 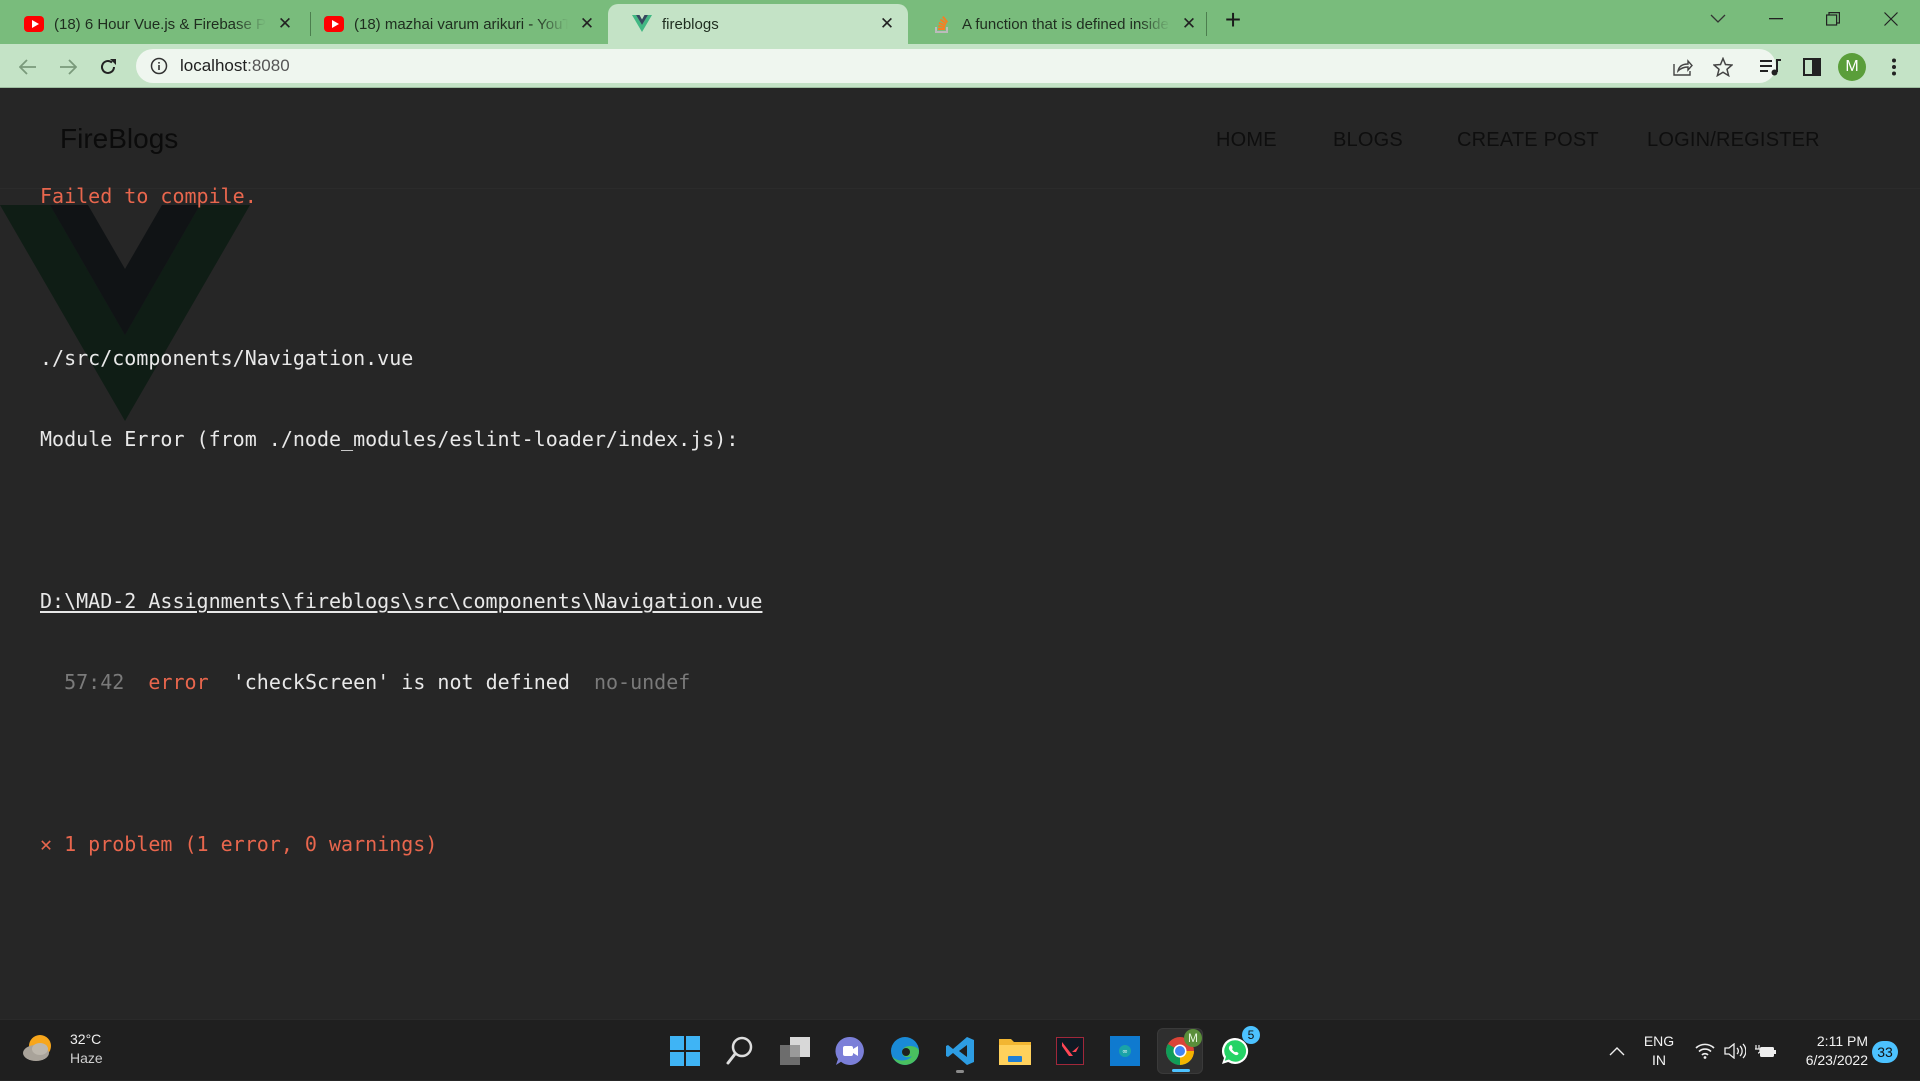 I want to click on tab-title: (18) mazhai varum arikuri - YouTube, so click(x=461, y=24).